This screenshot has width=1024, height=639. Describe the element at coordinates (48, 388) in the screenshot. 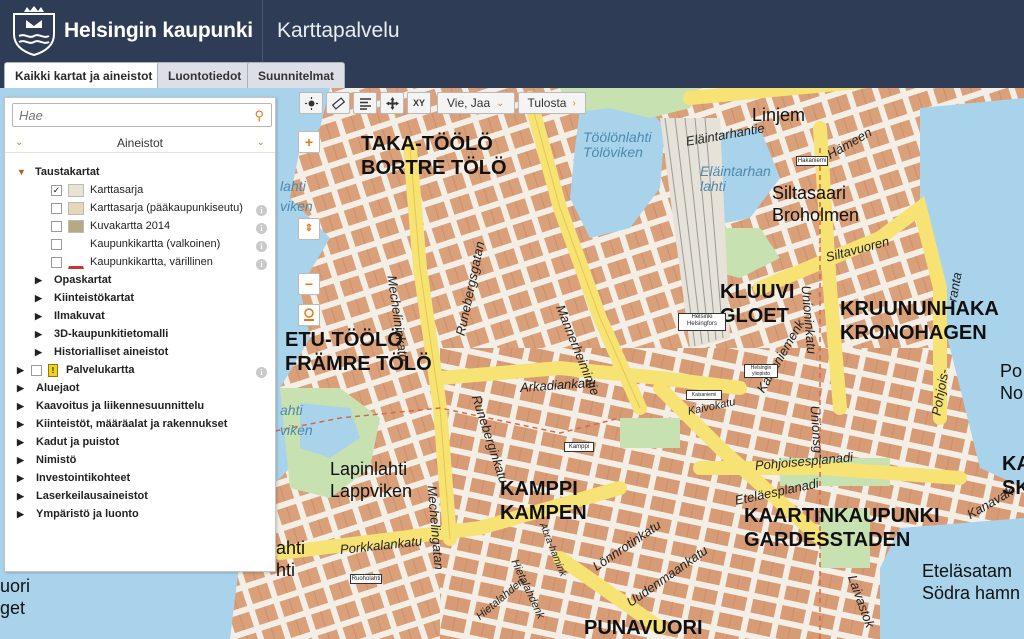

I see `tree-group-aluejaot: ▶ Aluejaot` at that location.